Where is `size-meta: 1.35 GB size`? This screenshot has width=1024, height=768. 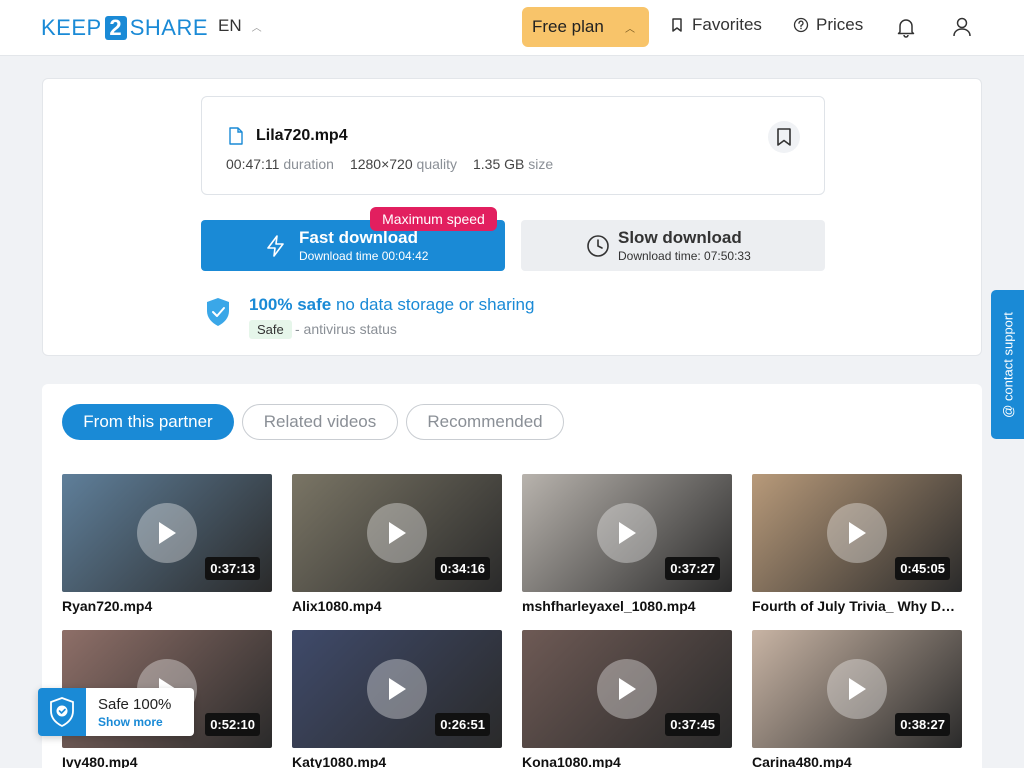
size-meta: 1.35 GB size is located at coordinates (513, 164).